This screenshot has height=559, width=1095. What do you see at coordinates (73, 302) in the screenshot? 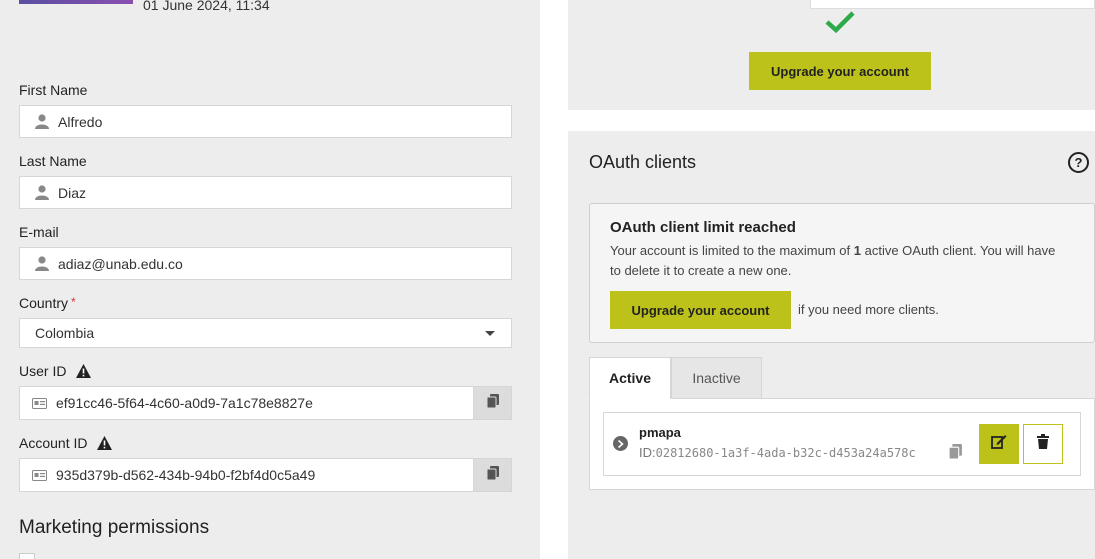
I see `required-mark: *` at bounding box center [73, 302].